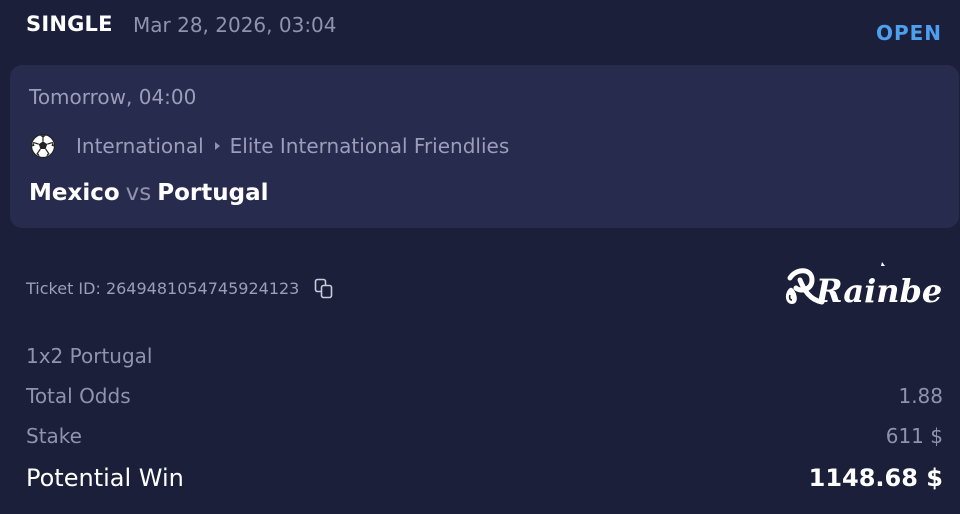 The height and width of the screenshot is (514, 960). What do you see at coordinates (69, 24) in the screenshot?
I see `bet-type-label: SINGLE` at bounding box center [69, 24].